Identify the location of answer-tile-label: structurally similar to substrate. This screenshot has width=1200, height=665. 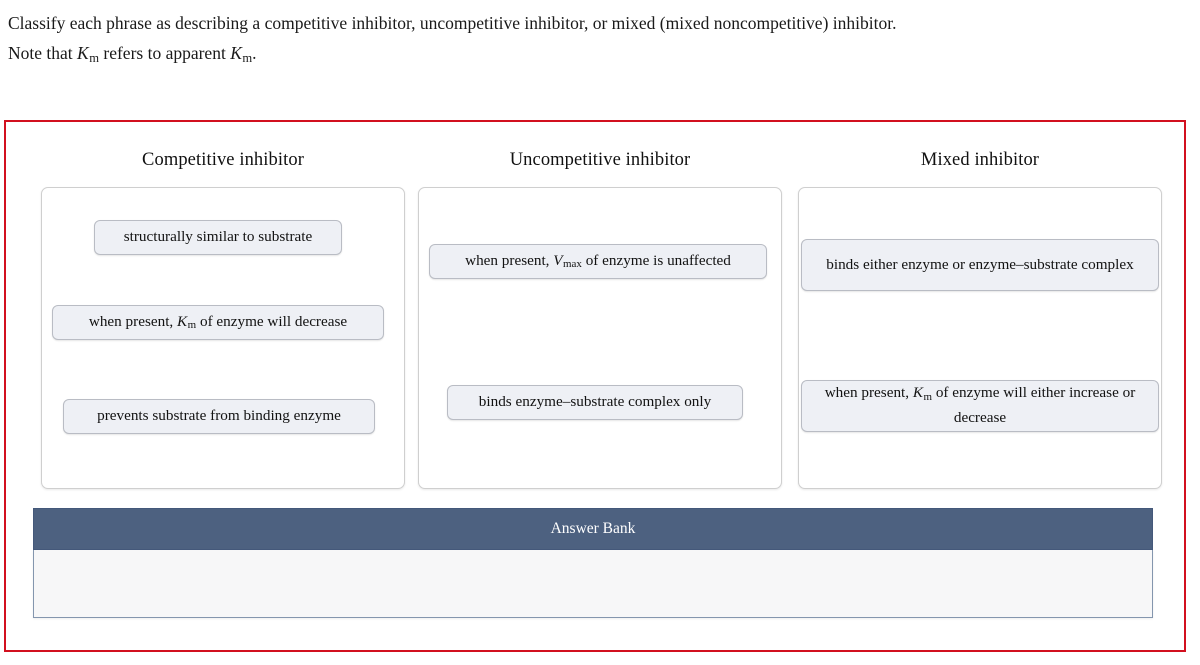
(218, 237).